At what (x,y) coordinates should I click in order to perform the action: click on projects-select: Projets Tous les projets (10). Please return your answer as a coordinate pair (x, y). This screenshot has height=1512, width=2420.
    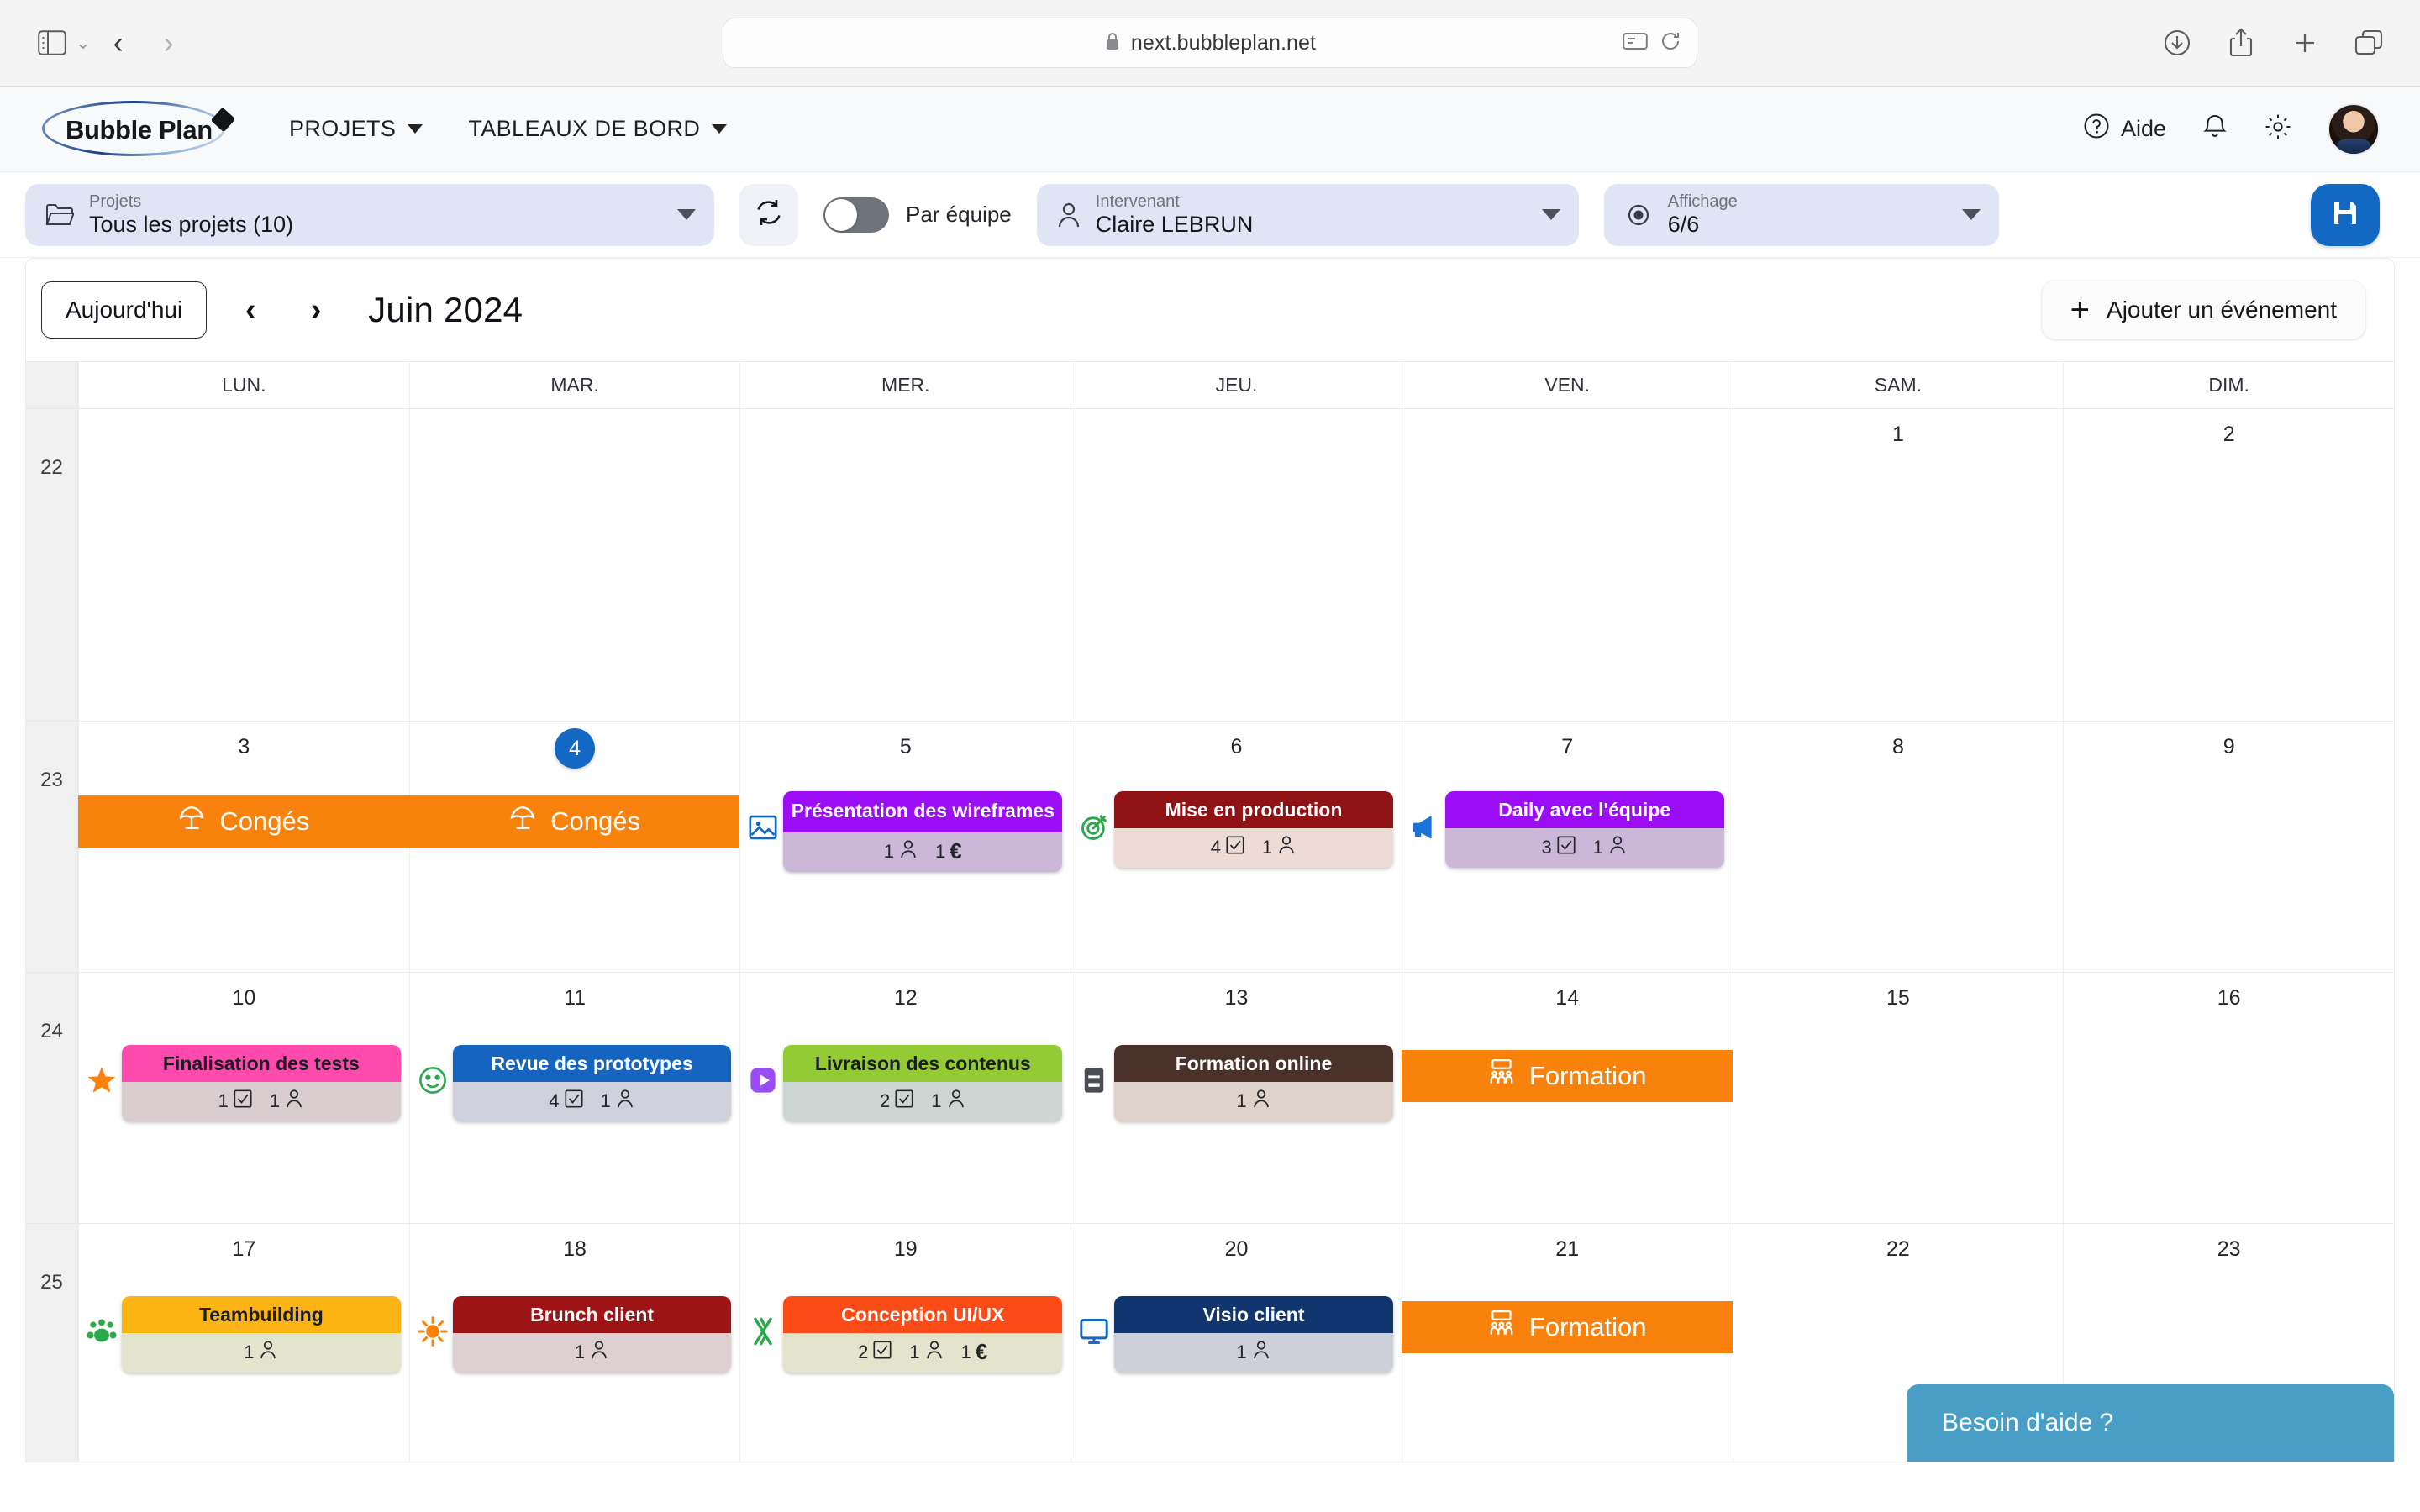
    Looking at the image, I should click on (369, 214).